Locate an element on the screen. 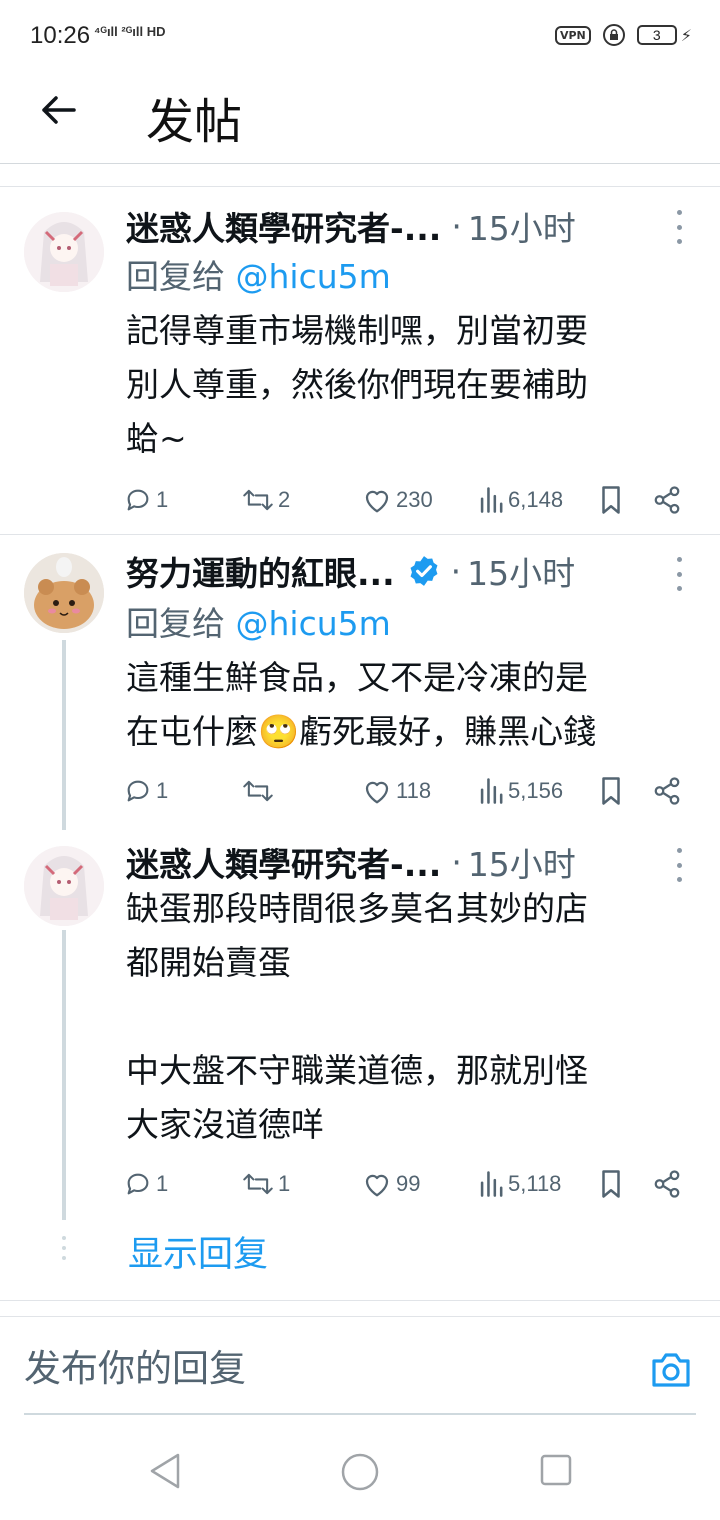  back-button is located at coordinates (58, 110).